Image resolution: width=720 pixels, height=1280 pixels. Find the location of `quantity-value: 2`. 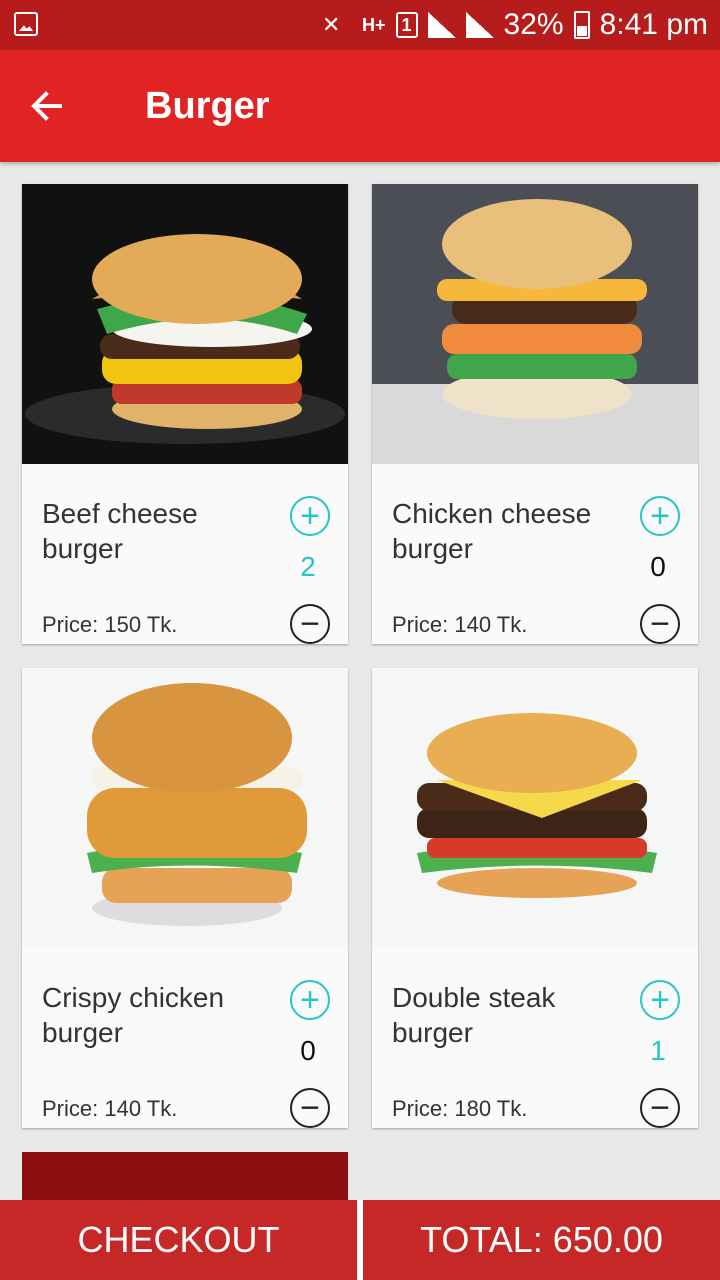

quantity-value: 2 is located at coordinates (308, 566).